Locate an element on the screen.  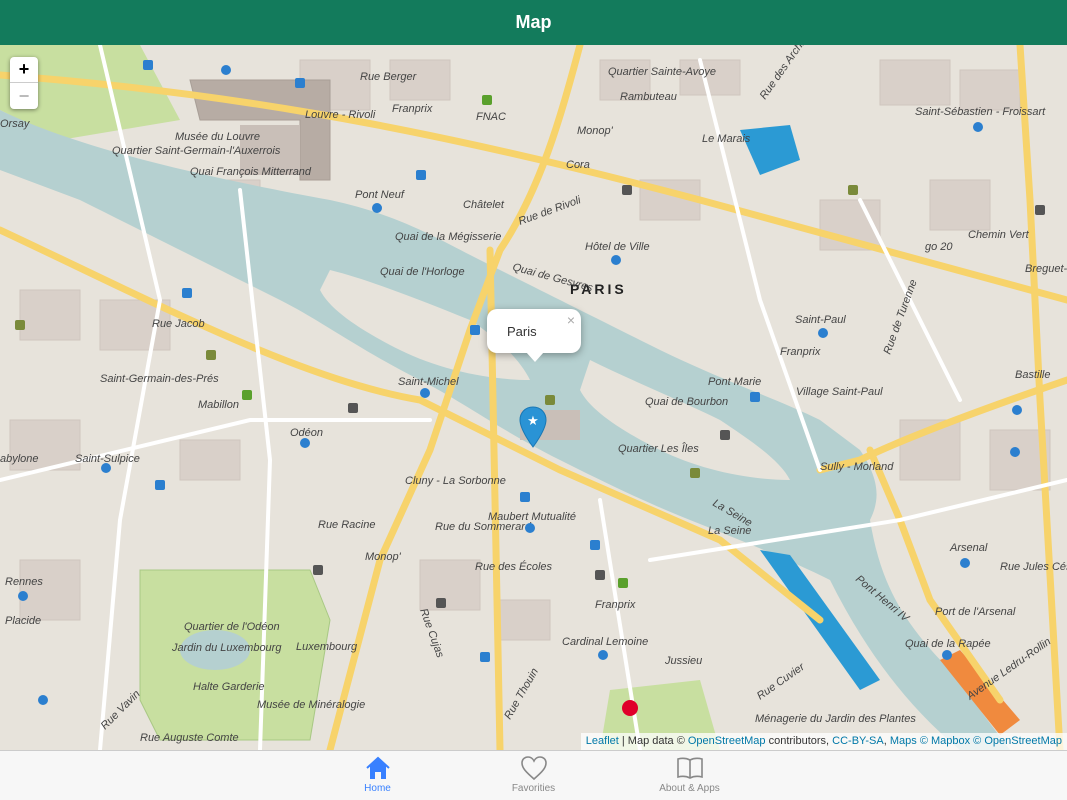
mapbox-link: Mapbox is located at coordinates (950, 741).